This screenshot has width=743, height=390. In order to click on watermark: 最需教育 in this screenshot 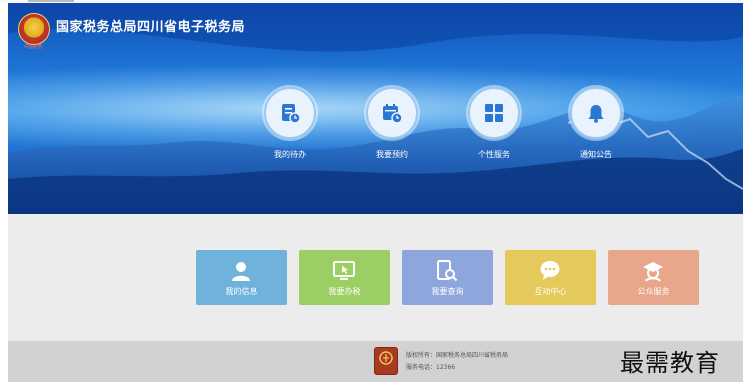, I will do `click(670, 363)`.